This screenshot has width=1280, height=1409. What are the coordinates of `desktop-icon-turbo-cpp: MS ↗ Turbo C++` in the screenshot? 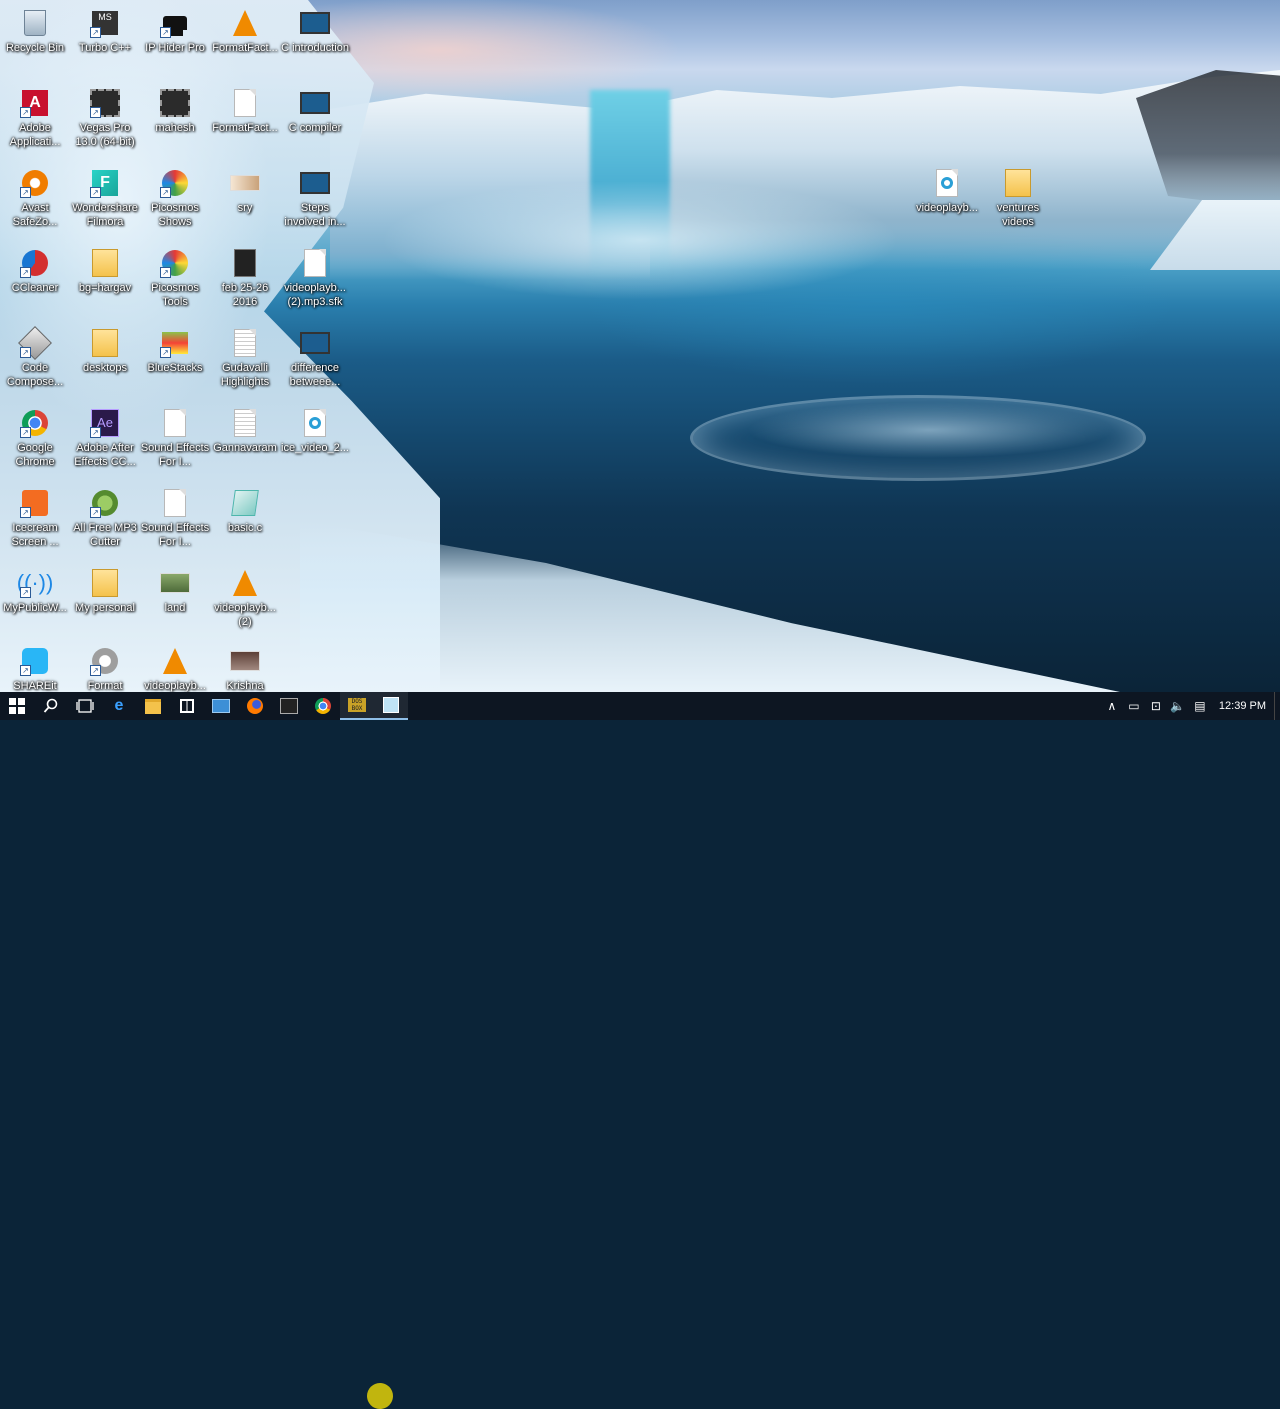 It's located at (105, 31).